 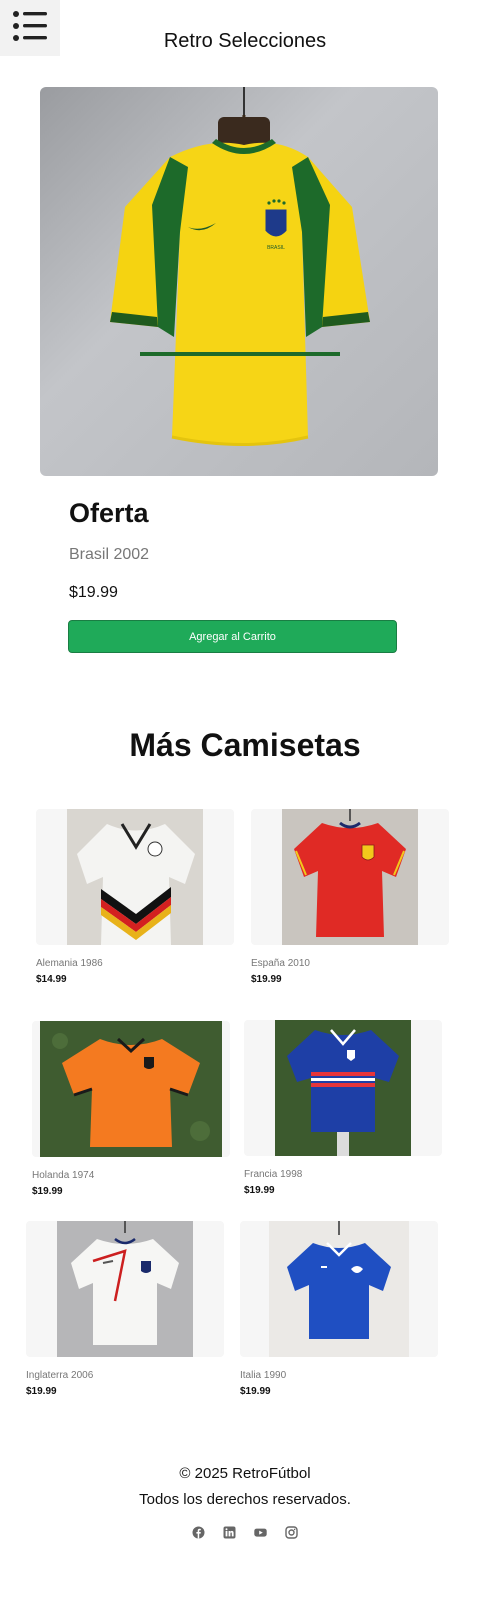 What do you see at coordinates (263, 1375) in the screenshot?
I see `product-name: Italia 1990` at bounding box center [263, 1375].